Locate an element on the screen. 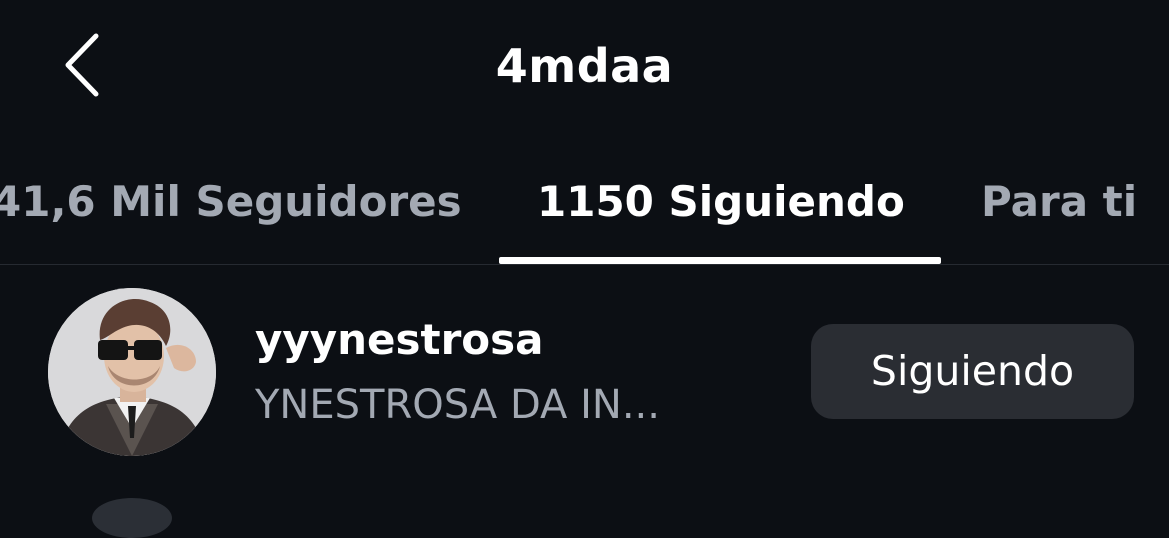  following-button: Siguiendo is located at coordinates (972, 371).